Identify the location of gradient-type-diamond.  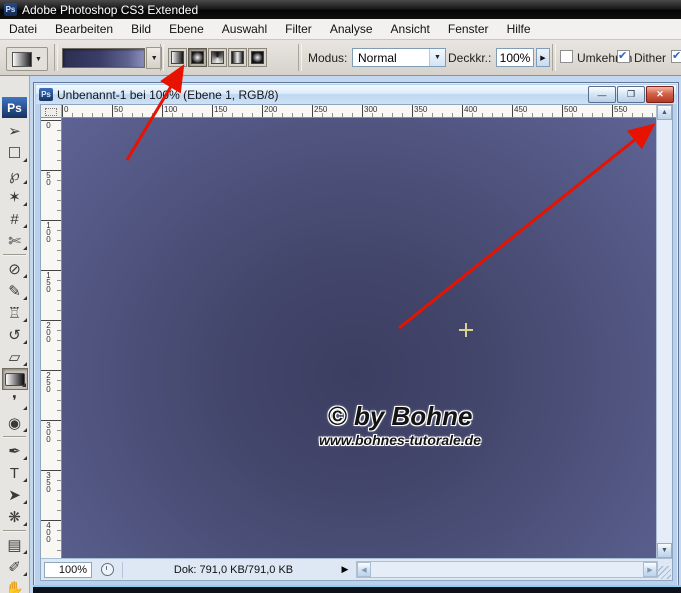
(257, 57).